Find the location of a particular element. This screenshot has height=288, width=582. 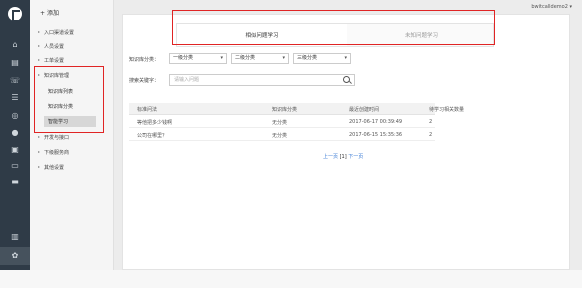

row-question: 公司在哪里？ is located at coordinates (152, 136).